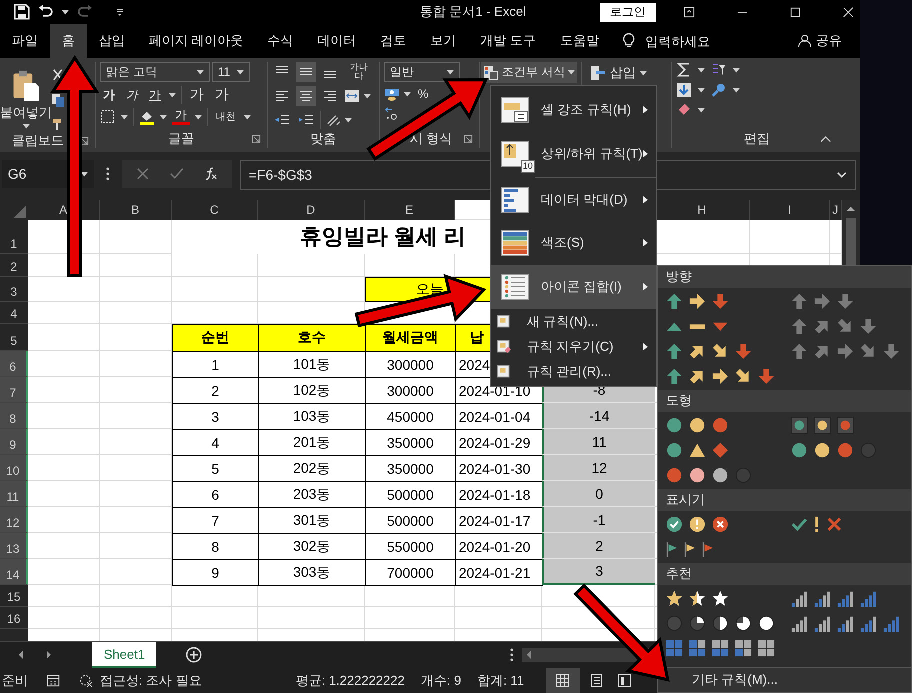 The width and height of the screenshot is (912, 693). Describe the element at coordinates (499, 442) in the screenshot. I see `table-cell: 2024-01-29` at that location.